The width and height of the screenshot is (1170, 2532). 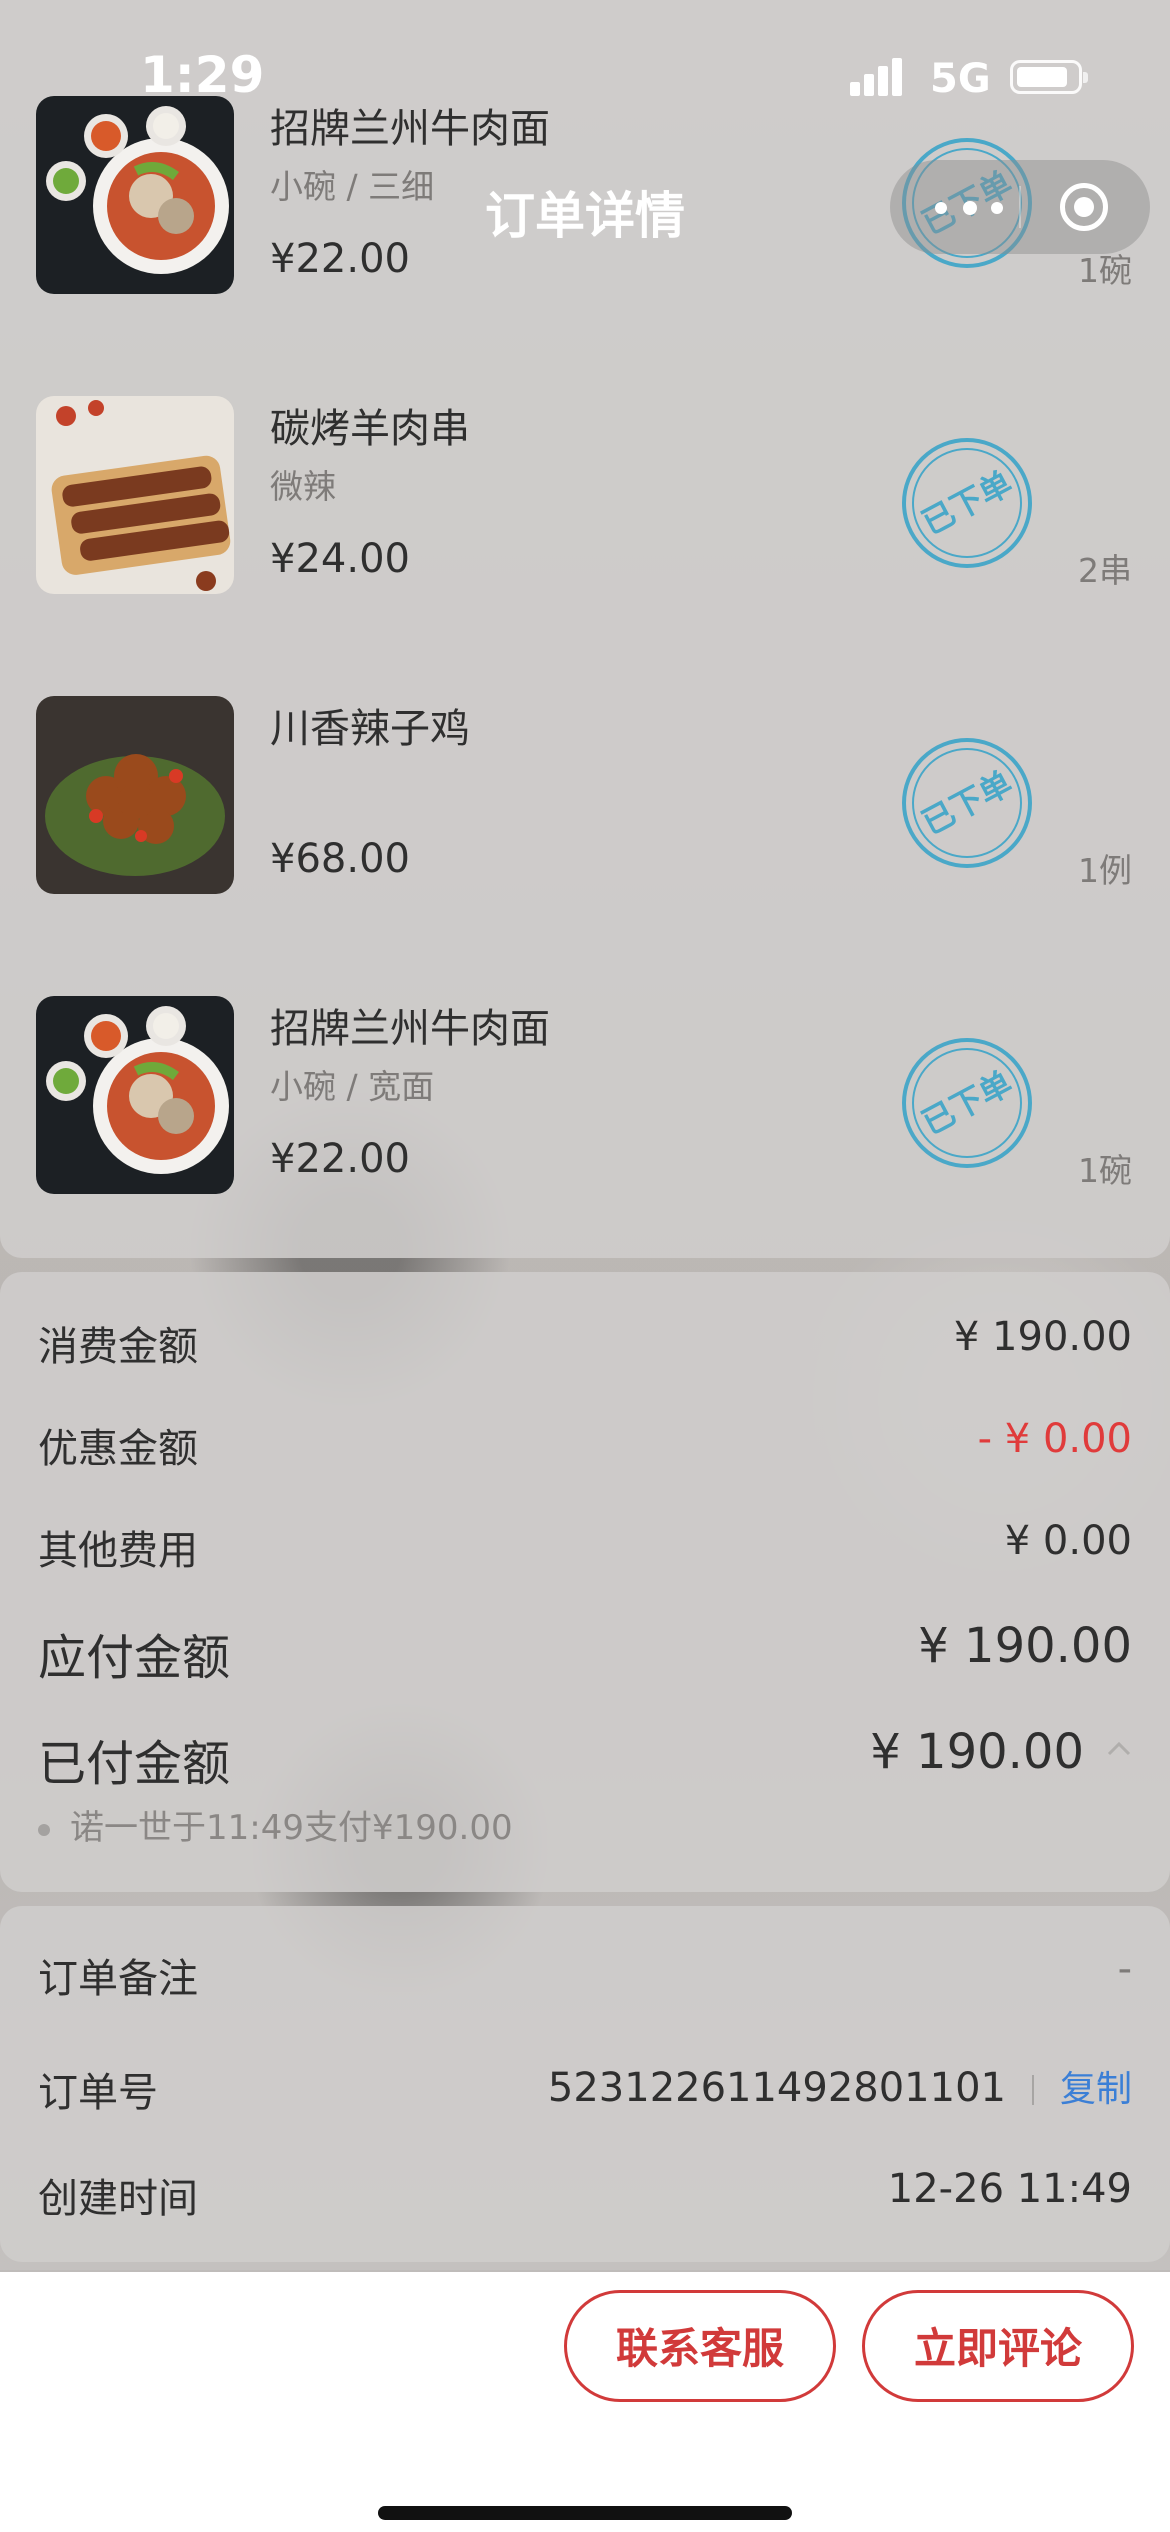 What do you see at coordinates (998, 2346) in the screenshot?
I see `review-button: 立即评论` at bounding box center [998, 2346].